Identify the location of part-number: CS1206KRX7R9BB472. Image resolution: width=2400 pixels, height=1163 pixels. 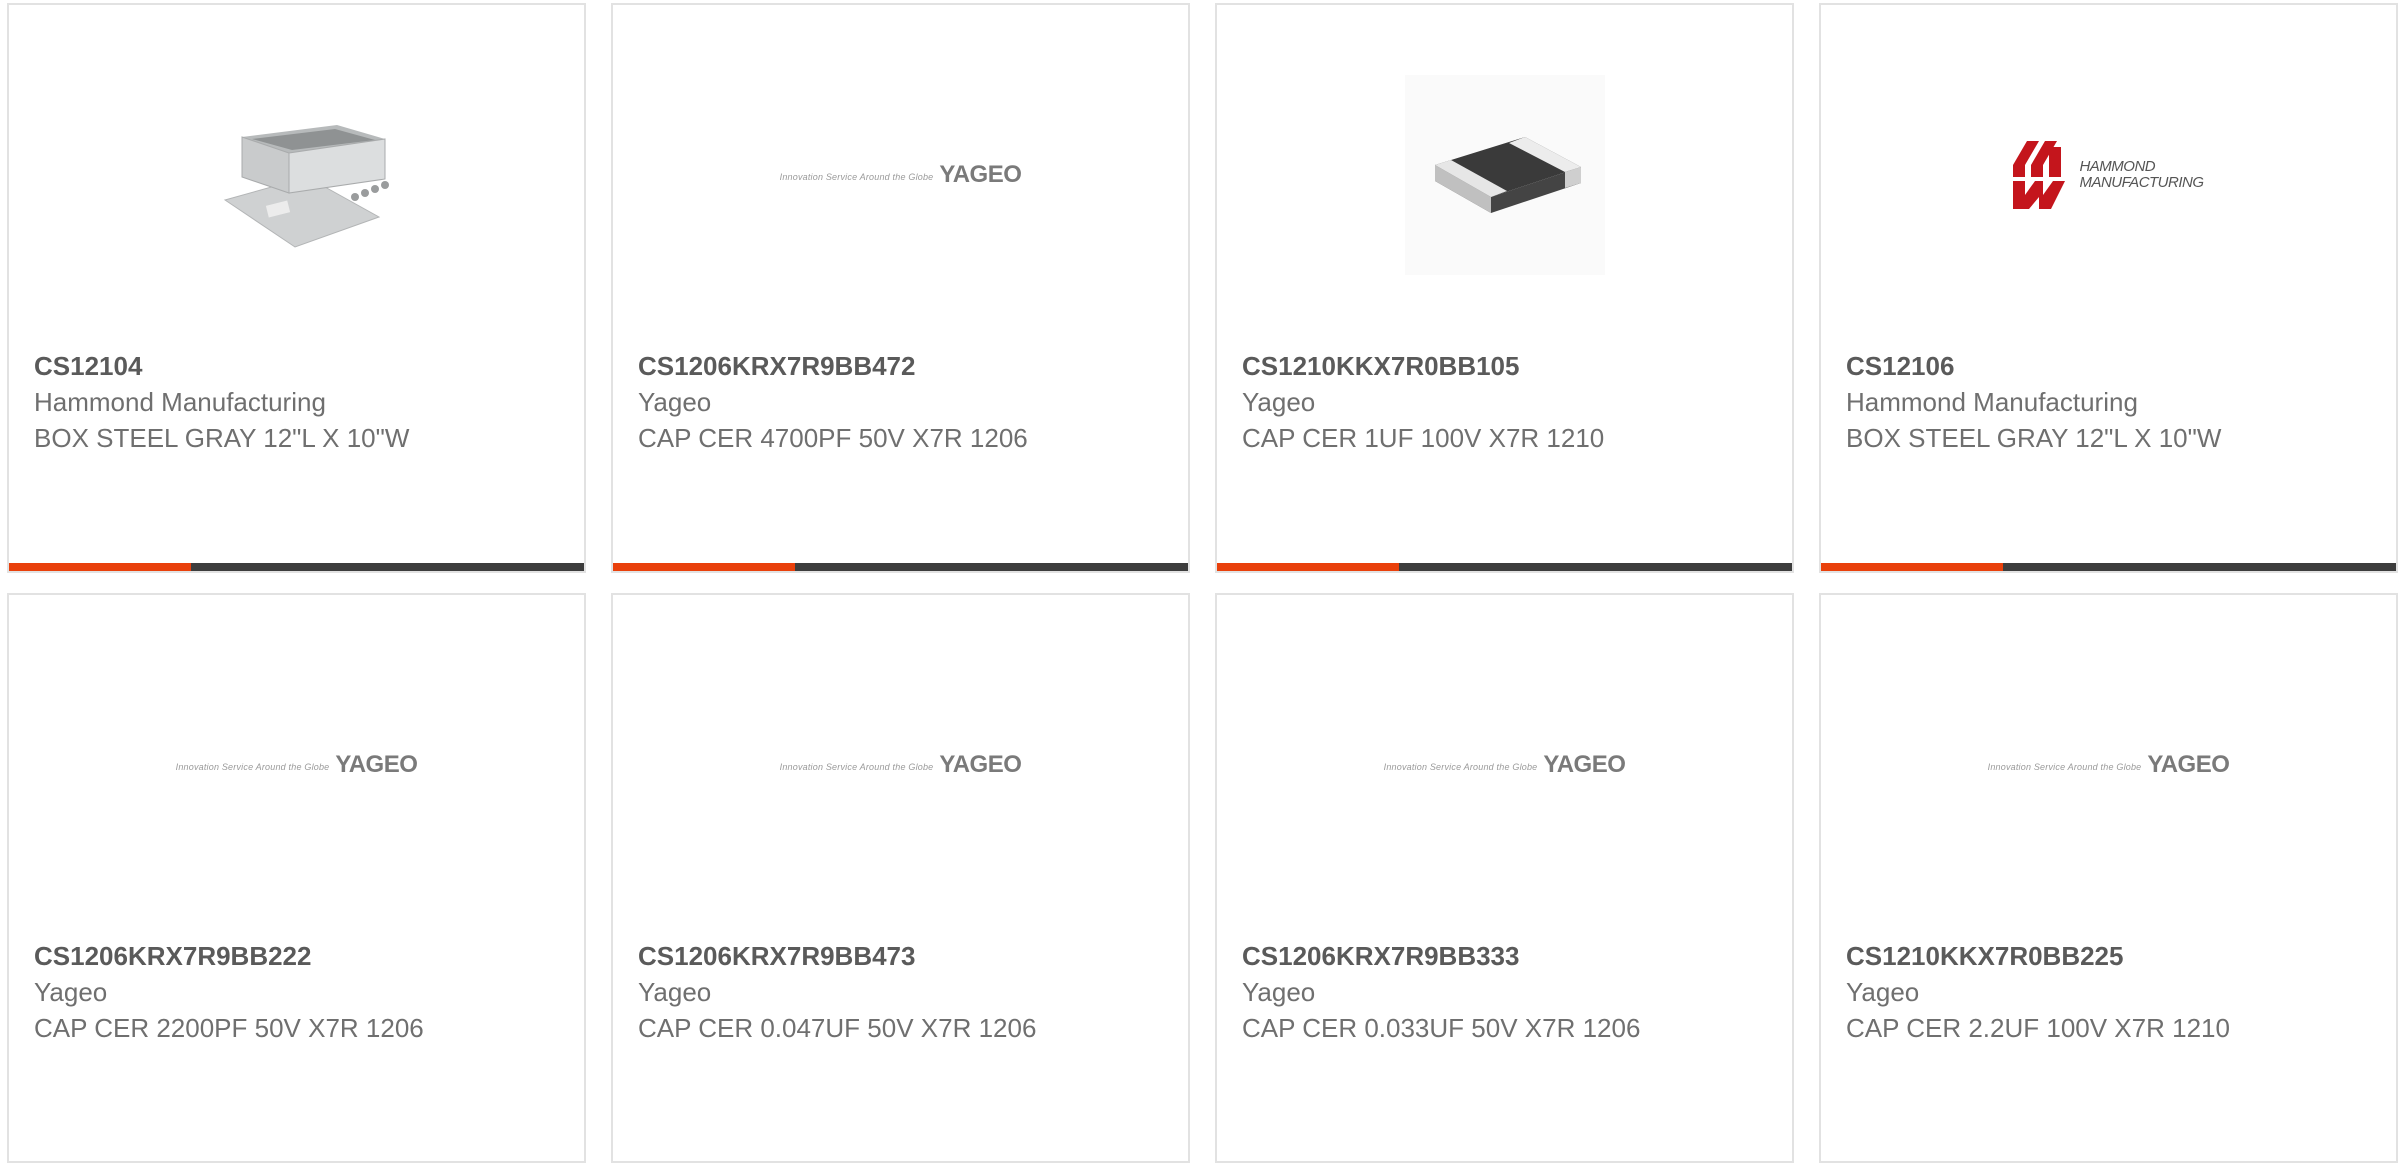
(863, 366).